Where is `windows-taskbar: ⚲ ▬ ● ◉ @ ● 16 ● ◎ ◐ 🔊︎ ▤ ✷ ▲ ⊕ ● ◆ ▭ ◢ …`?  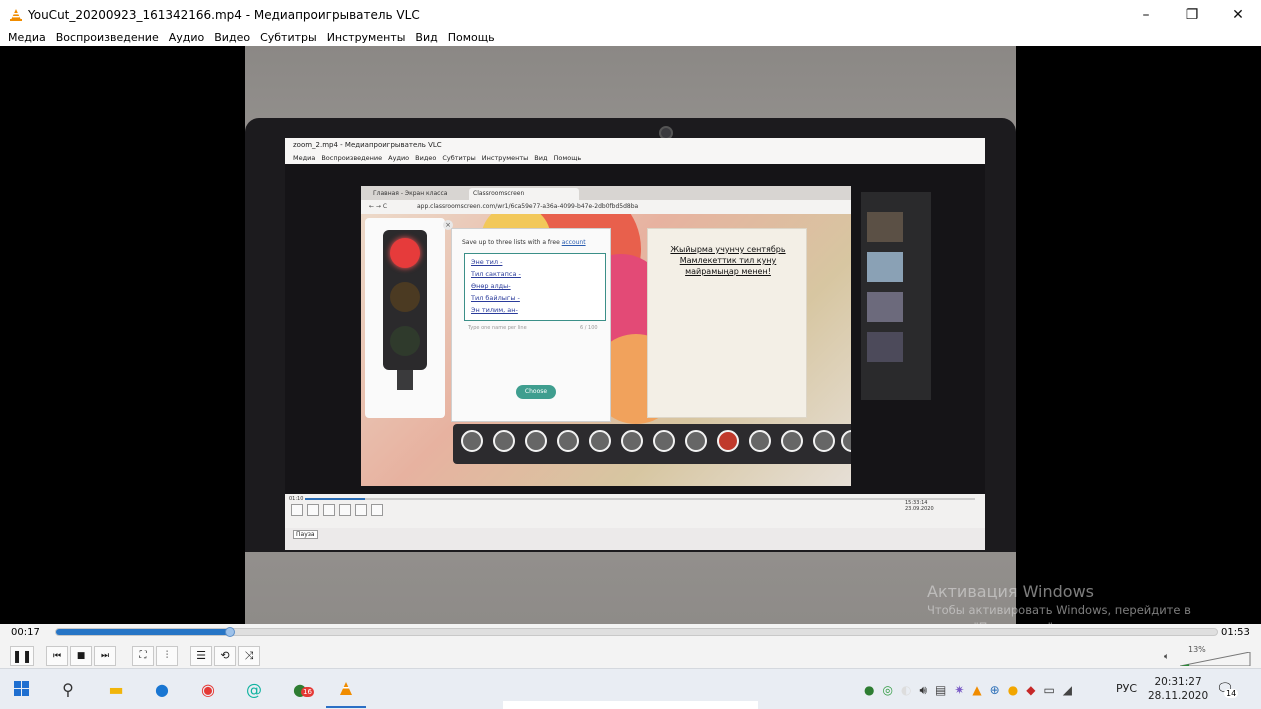
windows-taskbar: ⚲ ▬ ● ◉ @ ● 16 ● ◎ ◐ 🔊︎ ▤ ✷ ▲ ⊕ ● ◆ ▭ ◢ … is located at coordinates (630, 688).